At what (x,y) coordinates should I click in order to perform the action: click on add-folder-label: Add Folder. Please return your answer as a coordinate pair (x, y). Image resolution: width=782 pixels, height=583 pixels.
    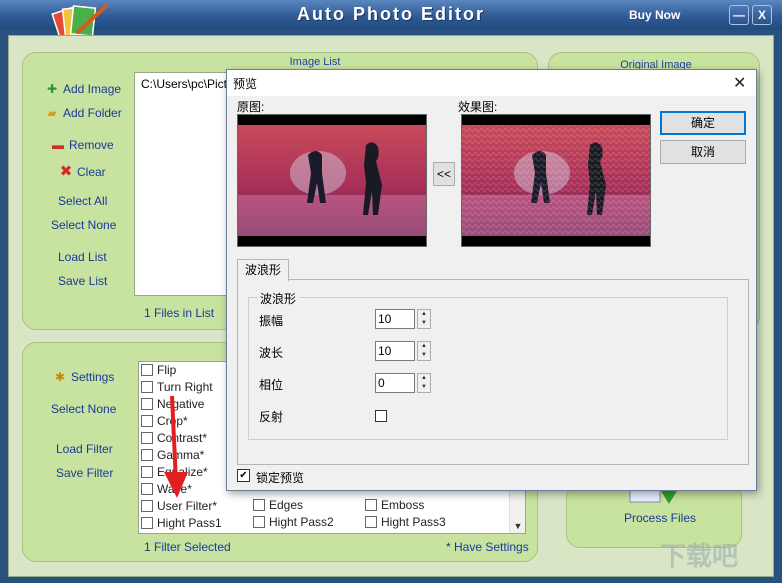
    Looking at the image, I should click on (92, 113).